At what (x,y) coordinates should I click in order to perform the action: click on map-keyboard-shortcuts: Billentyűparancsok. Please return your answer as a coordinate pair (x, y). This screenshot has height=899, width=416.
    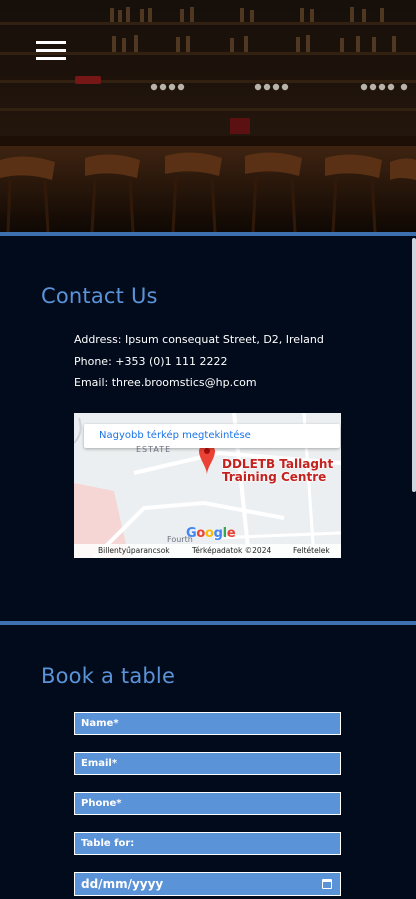
    Looking at the image, I should click on (134, 550).